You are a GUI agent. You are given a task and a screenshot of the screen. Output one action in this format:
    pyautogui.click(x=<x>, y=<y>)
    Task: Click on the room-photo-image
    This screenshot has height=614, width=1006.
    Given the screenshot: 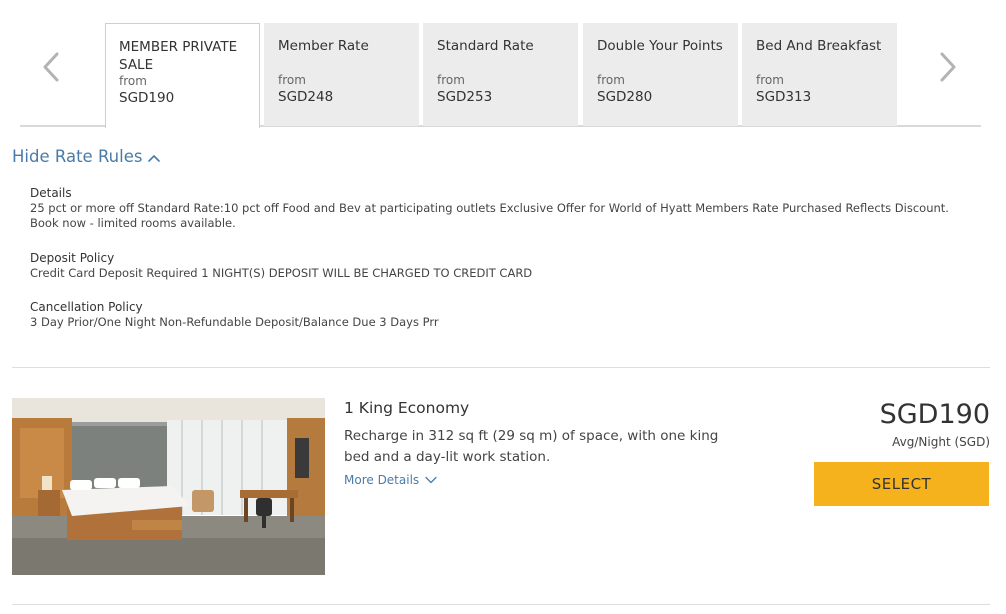 What is the action you would take?
    pyautogui.click(x=168, y=486)
    